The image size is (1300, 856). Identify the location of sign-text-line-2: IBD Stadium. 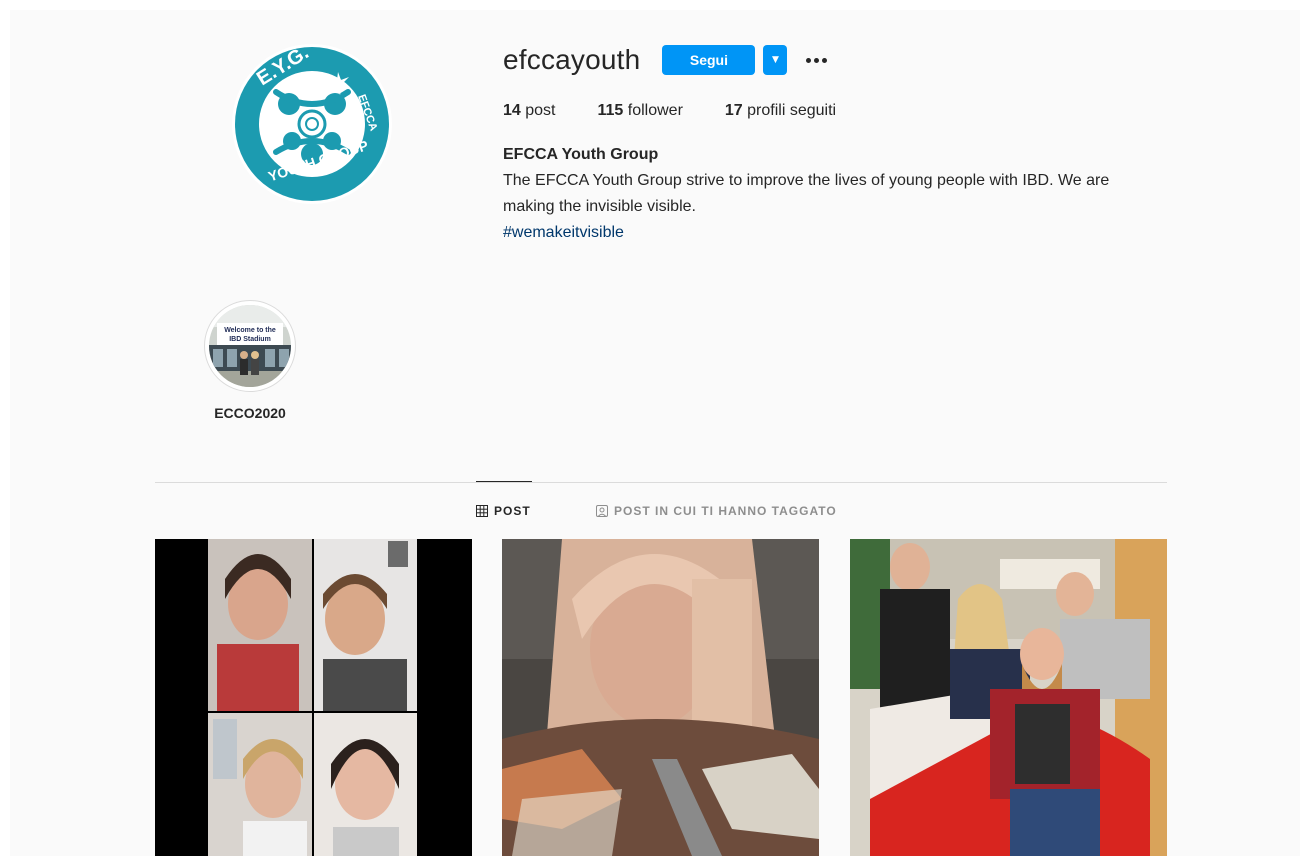
(250, 339).